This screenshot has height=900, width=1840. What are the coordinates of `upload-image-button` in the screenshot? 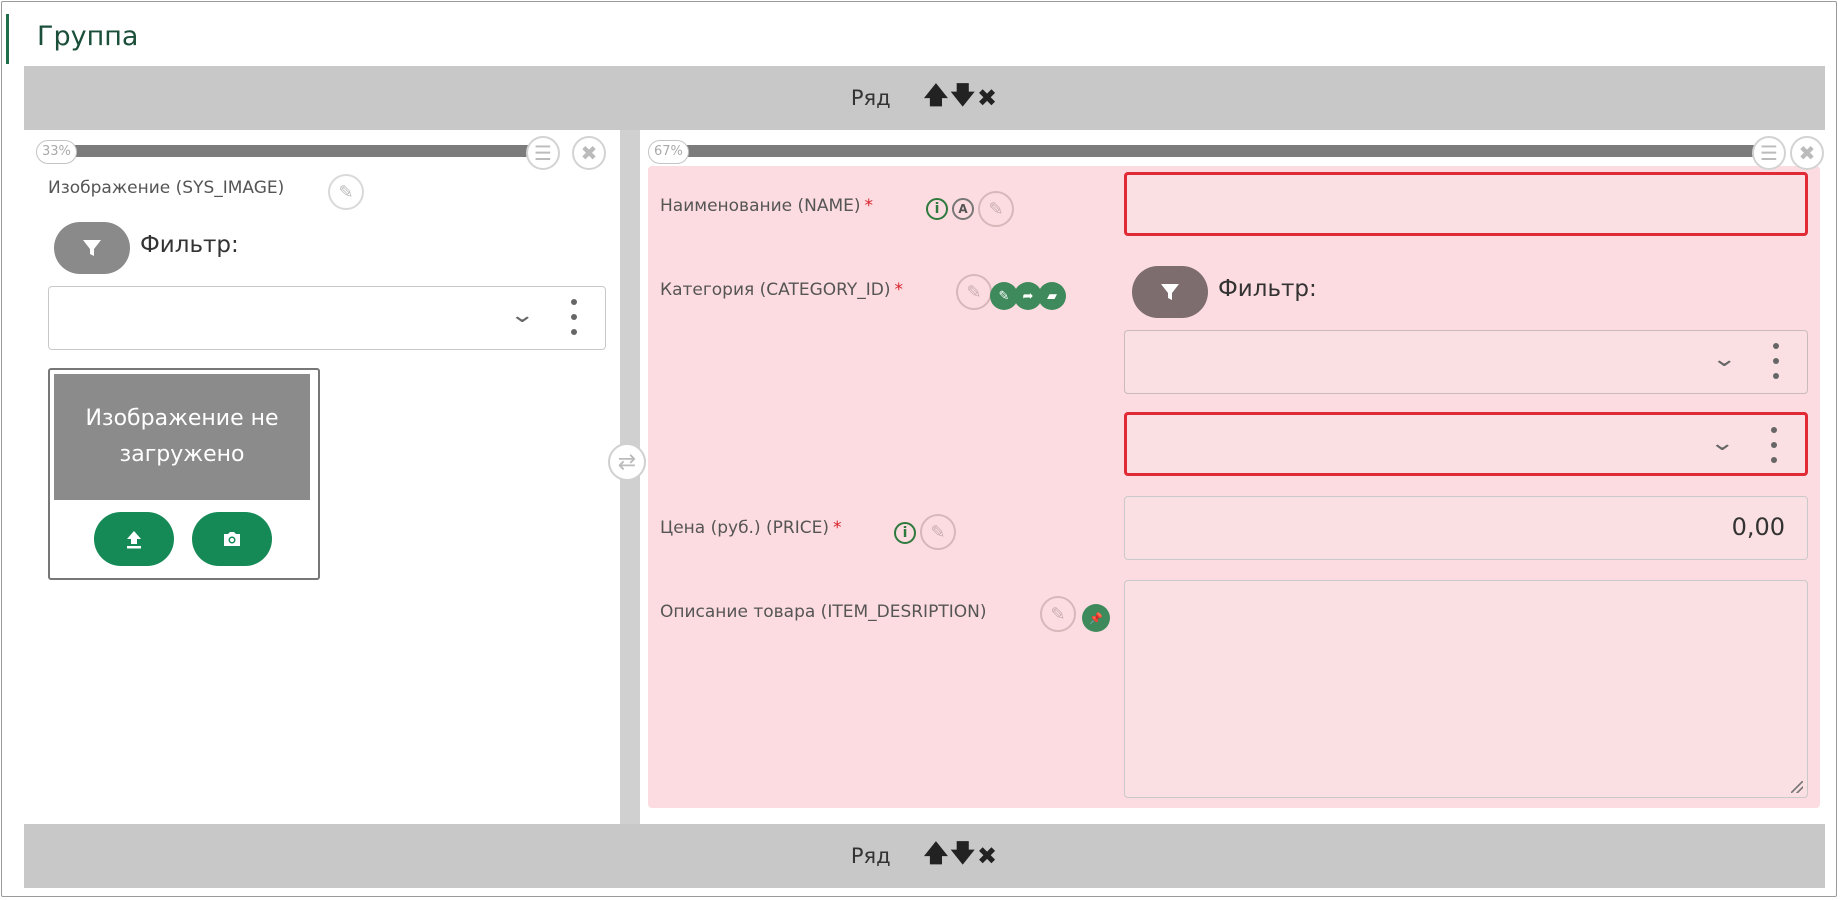 It's located at (134, 539).